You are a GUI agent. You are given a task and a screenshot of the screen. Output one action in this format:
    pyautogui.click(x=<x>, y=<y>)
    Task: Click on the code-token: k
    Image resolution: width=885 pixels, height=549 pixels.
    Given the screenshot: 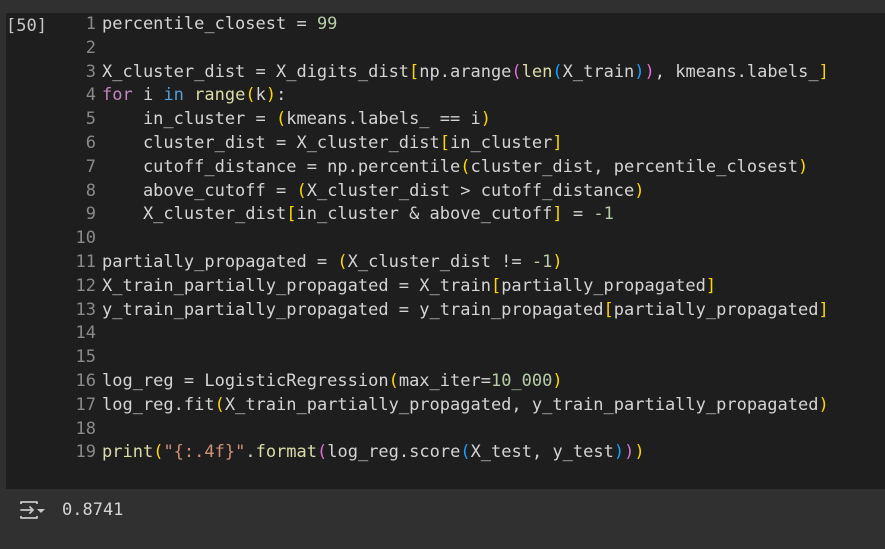 What is the action you would take?
    pyautogui.click(x=260, y=95)
    